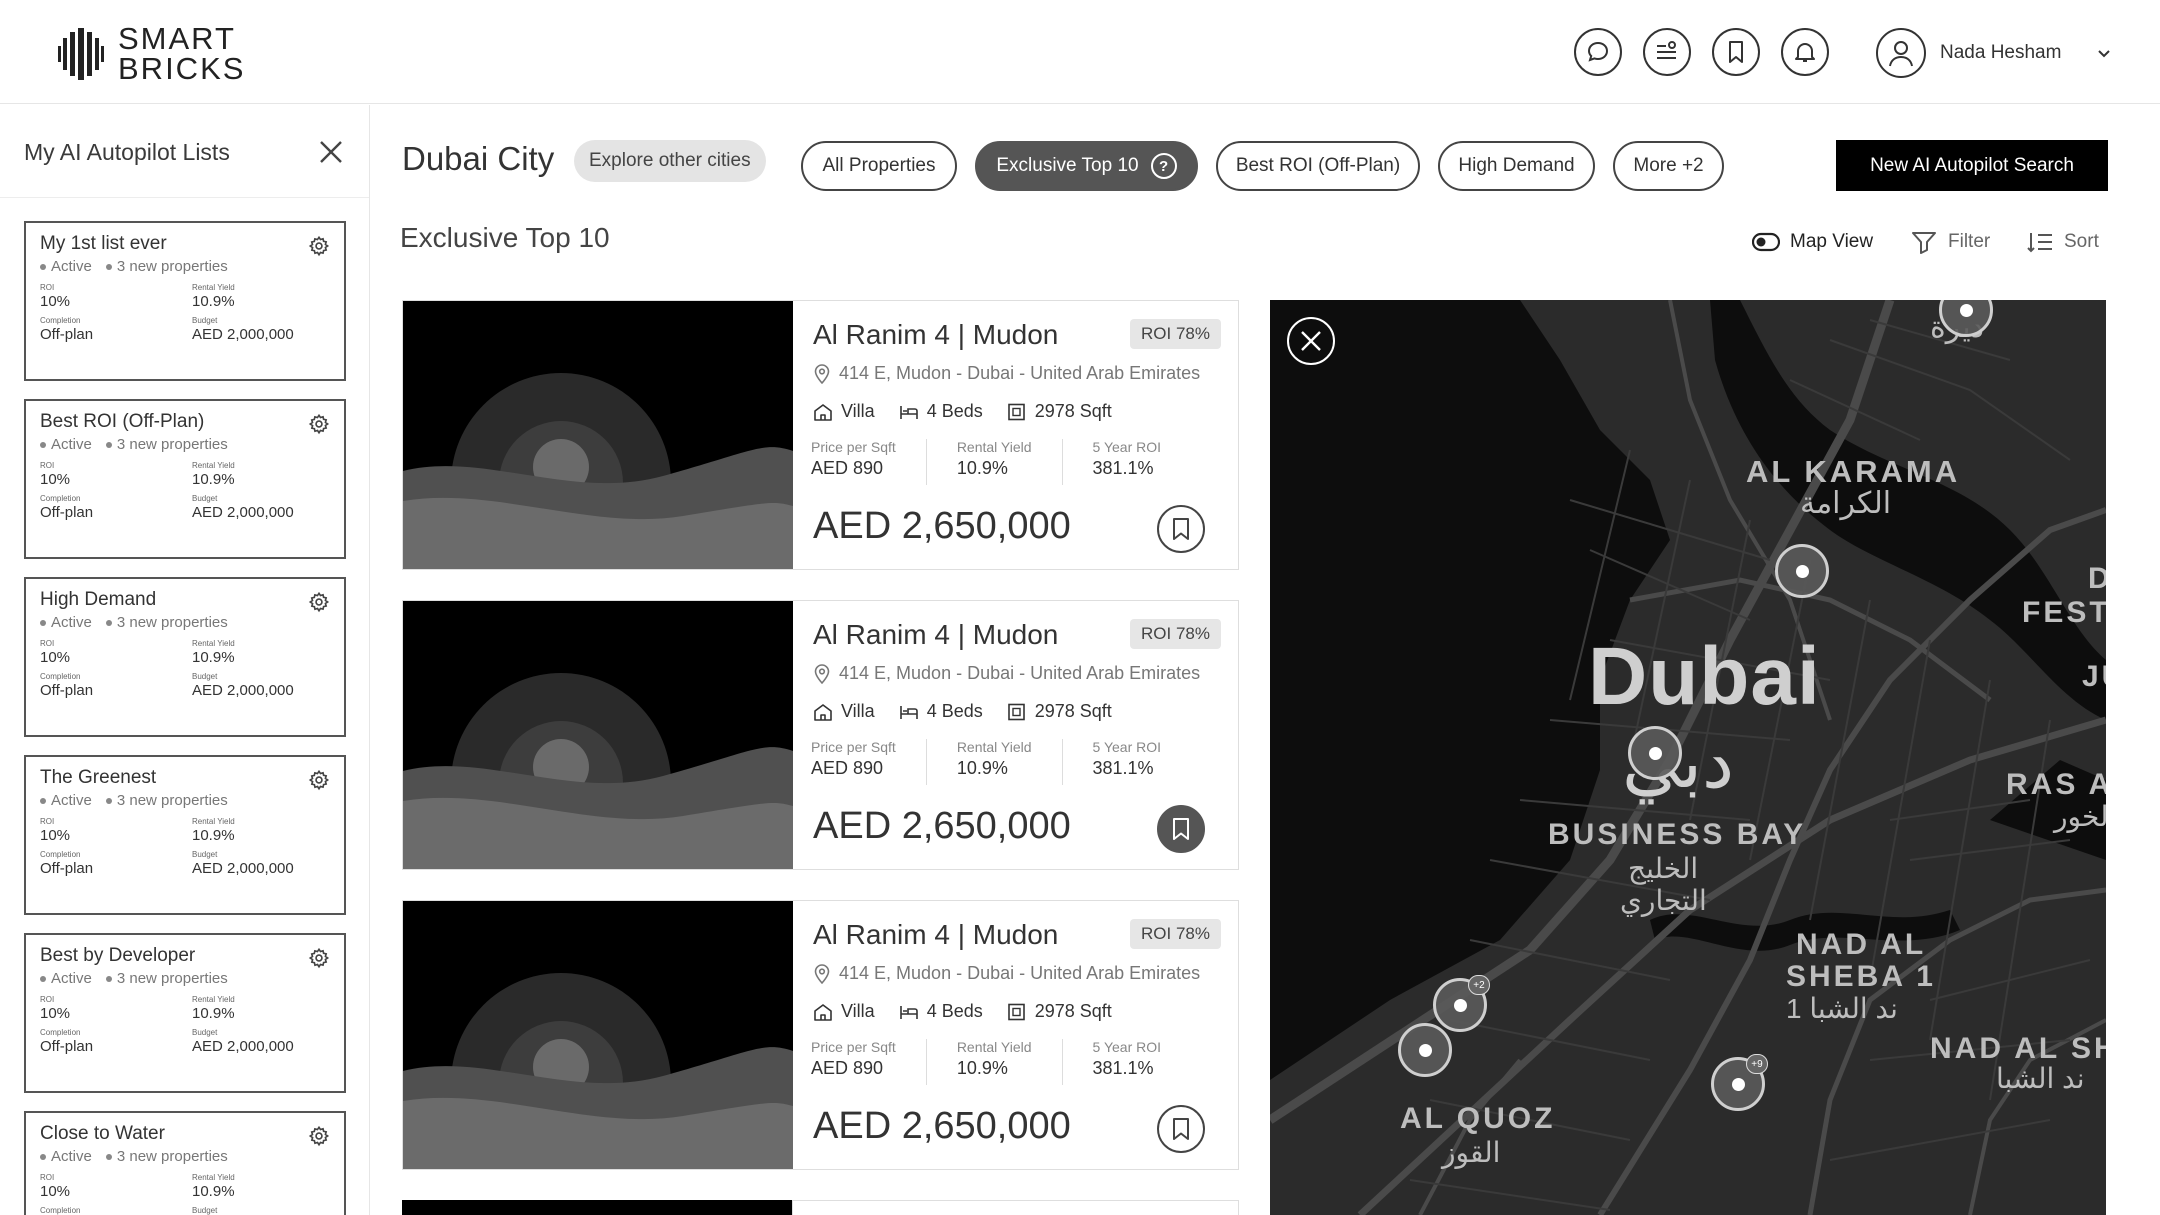  I want to click on map-label-karama-ar: الكرامة, so click(1846, 503).